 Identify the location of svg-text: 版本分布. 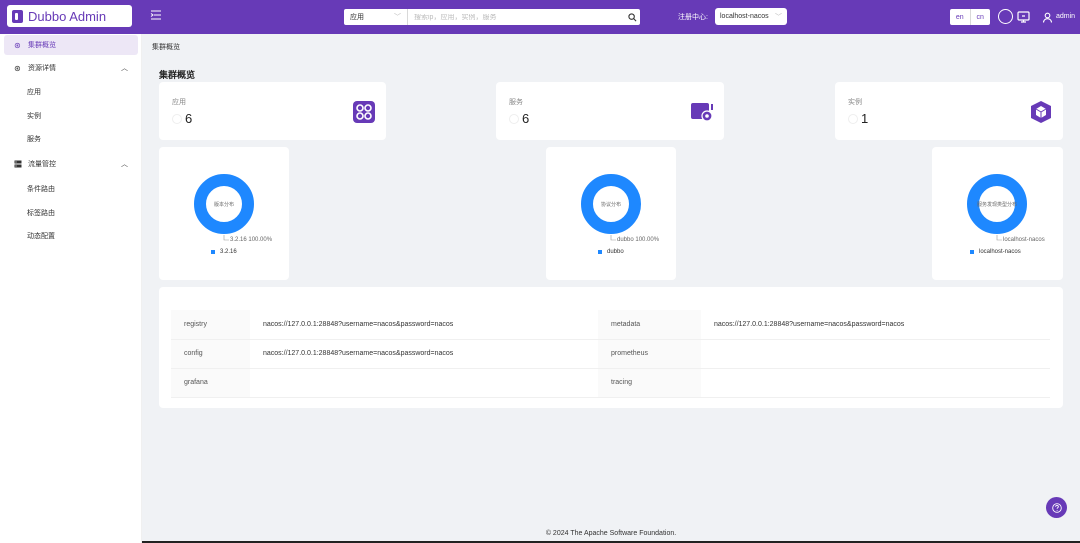
(224, 204).